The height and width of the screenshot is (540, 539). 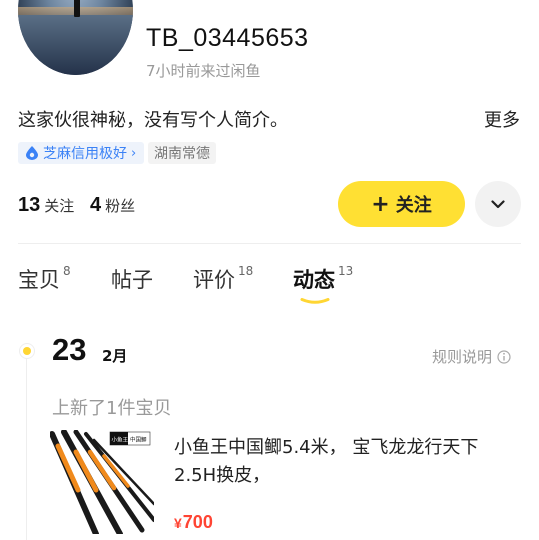 I want to click on tab-label: 评价, so click(x=214, y=280).